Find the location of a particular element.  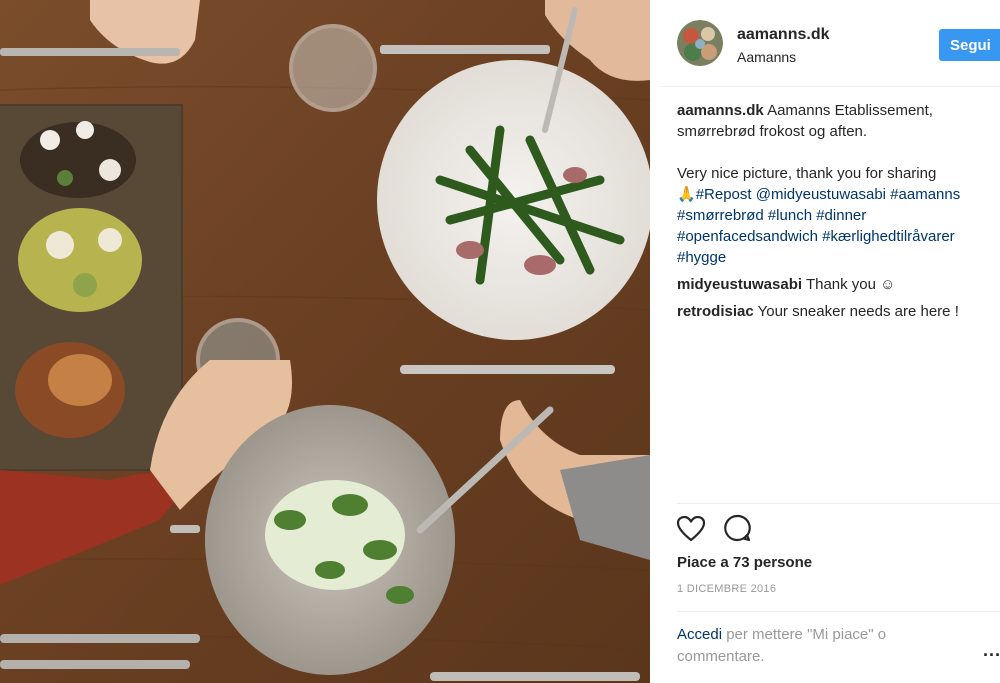

avatar is located at coordinates (700, 43).